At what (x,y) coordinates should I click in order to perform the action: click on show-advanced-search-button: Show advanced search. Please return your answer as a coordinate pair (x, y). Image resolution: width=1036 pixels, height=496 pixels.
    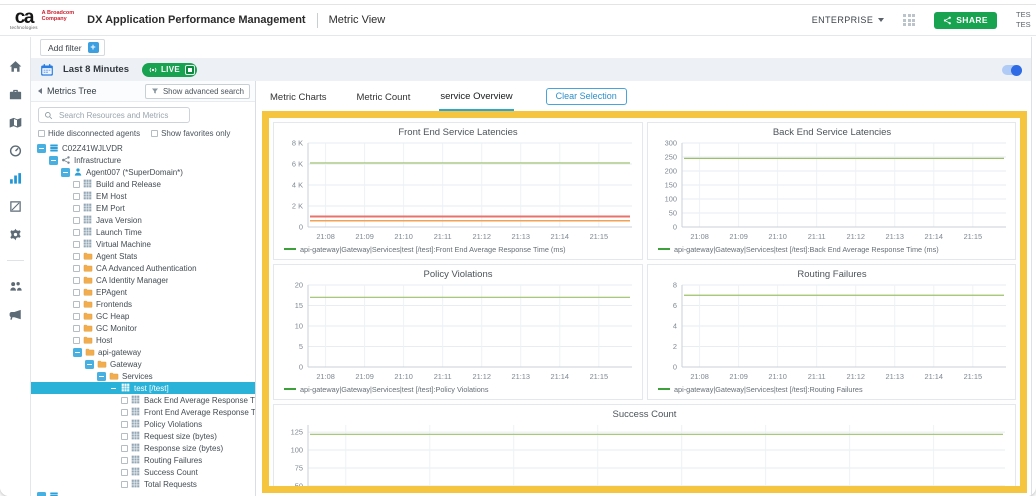
    Looking at the image, I should click on (197, 91).